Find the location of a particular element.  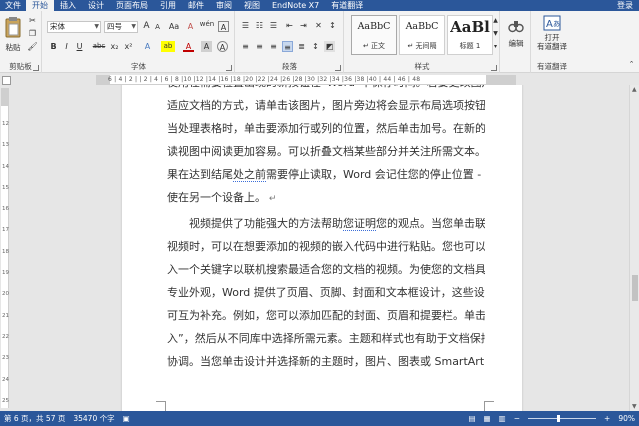

text-effects-icon: A is located at coordinates (147, 46).